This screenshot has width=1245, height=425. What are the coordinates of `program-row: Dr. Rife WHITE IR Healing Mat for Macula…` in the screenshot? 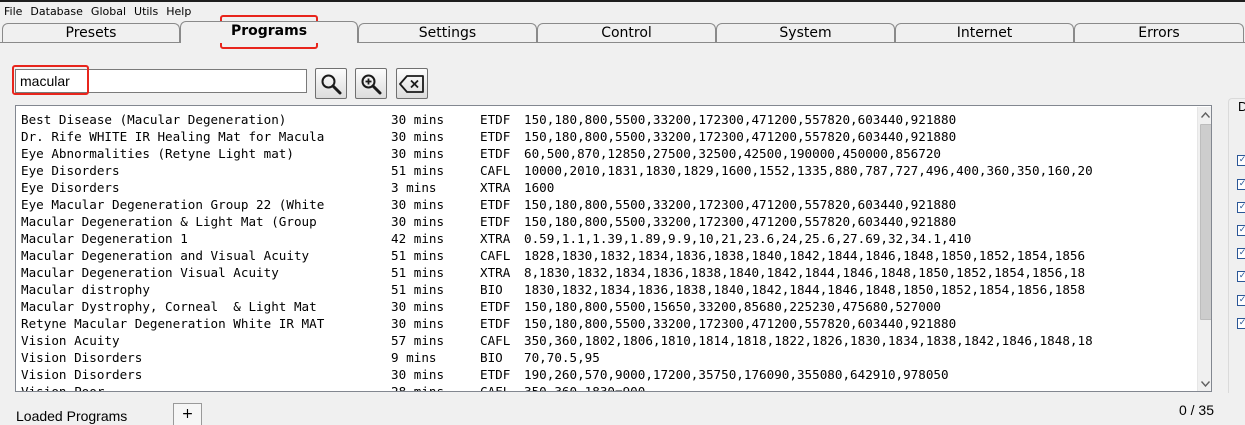 It's located at (606, 136).